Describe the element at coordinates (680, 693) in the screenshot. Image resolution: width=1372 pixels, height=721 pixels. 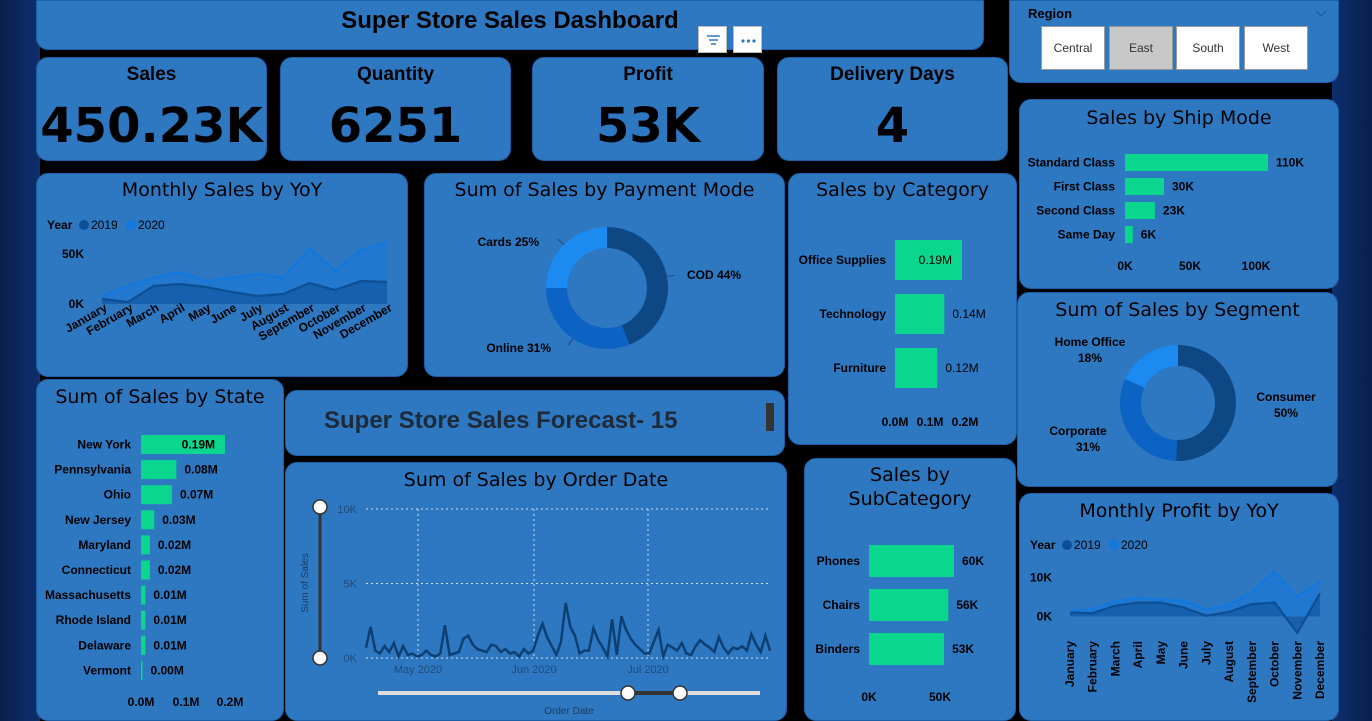
I see `x-range-slider-handle-right` at that location.